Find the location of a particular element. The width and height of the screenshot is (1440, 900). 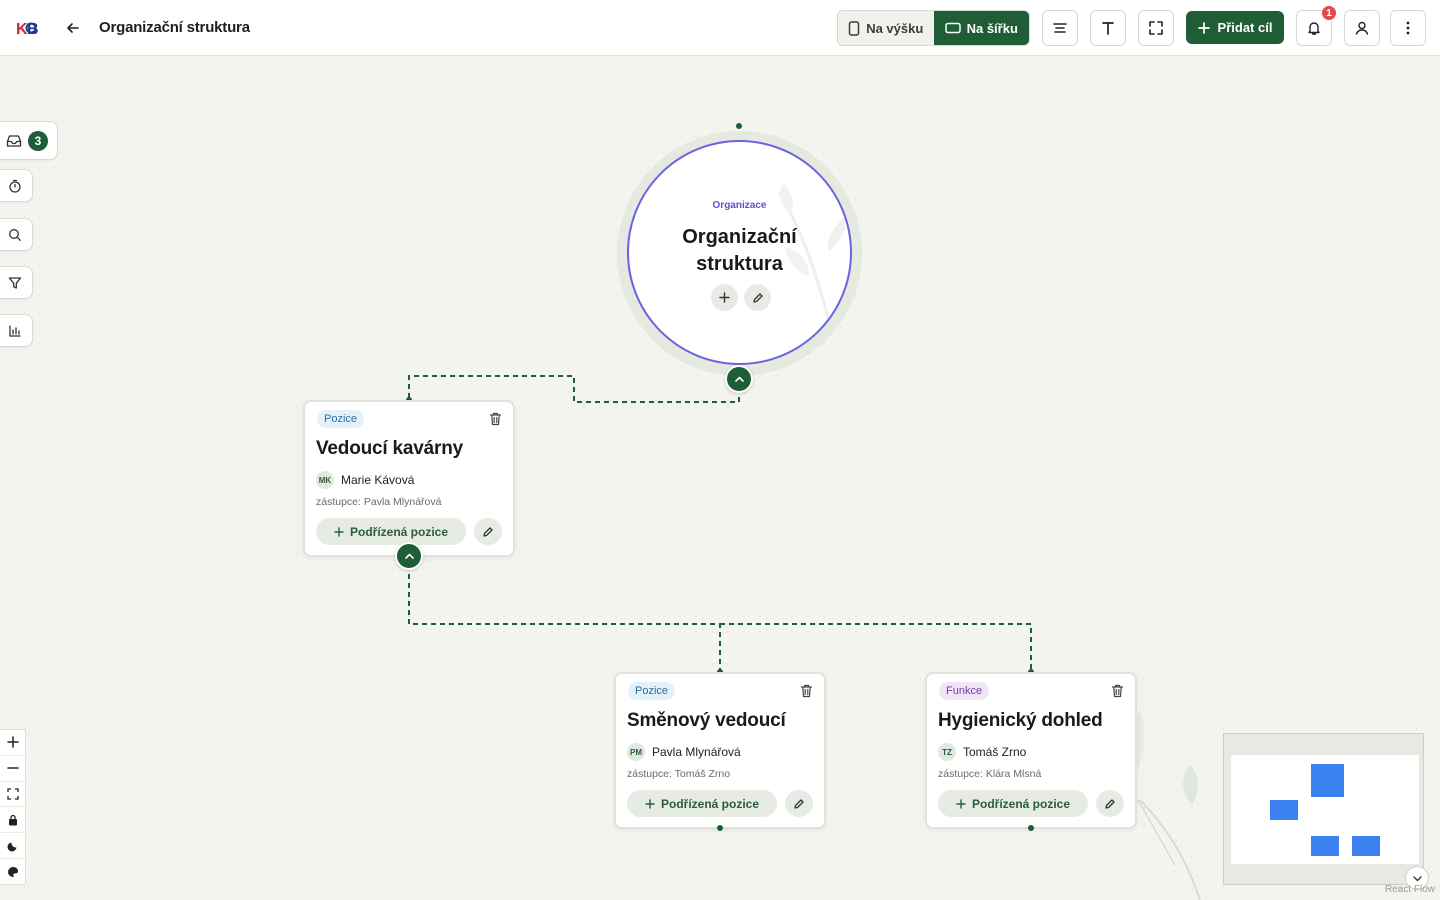

org-title: Organizační struktura is located at coordinates (739, 251).